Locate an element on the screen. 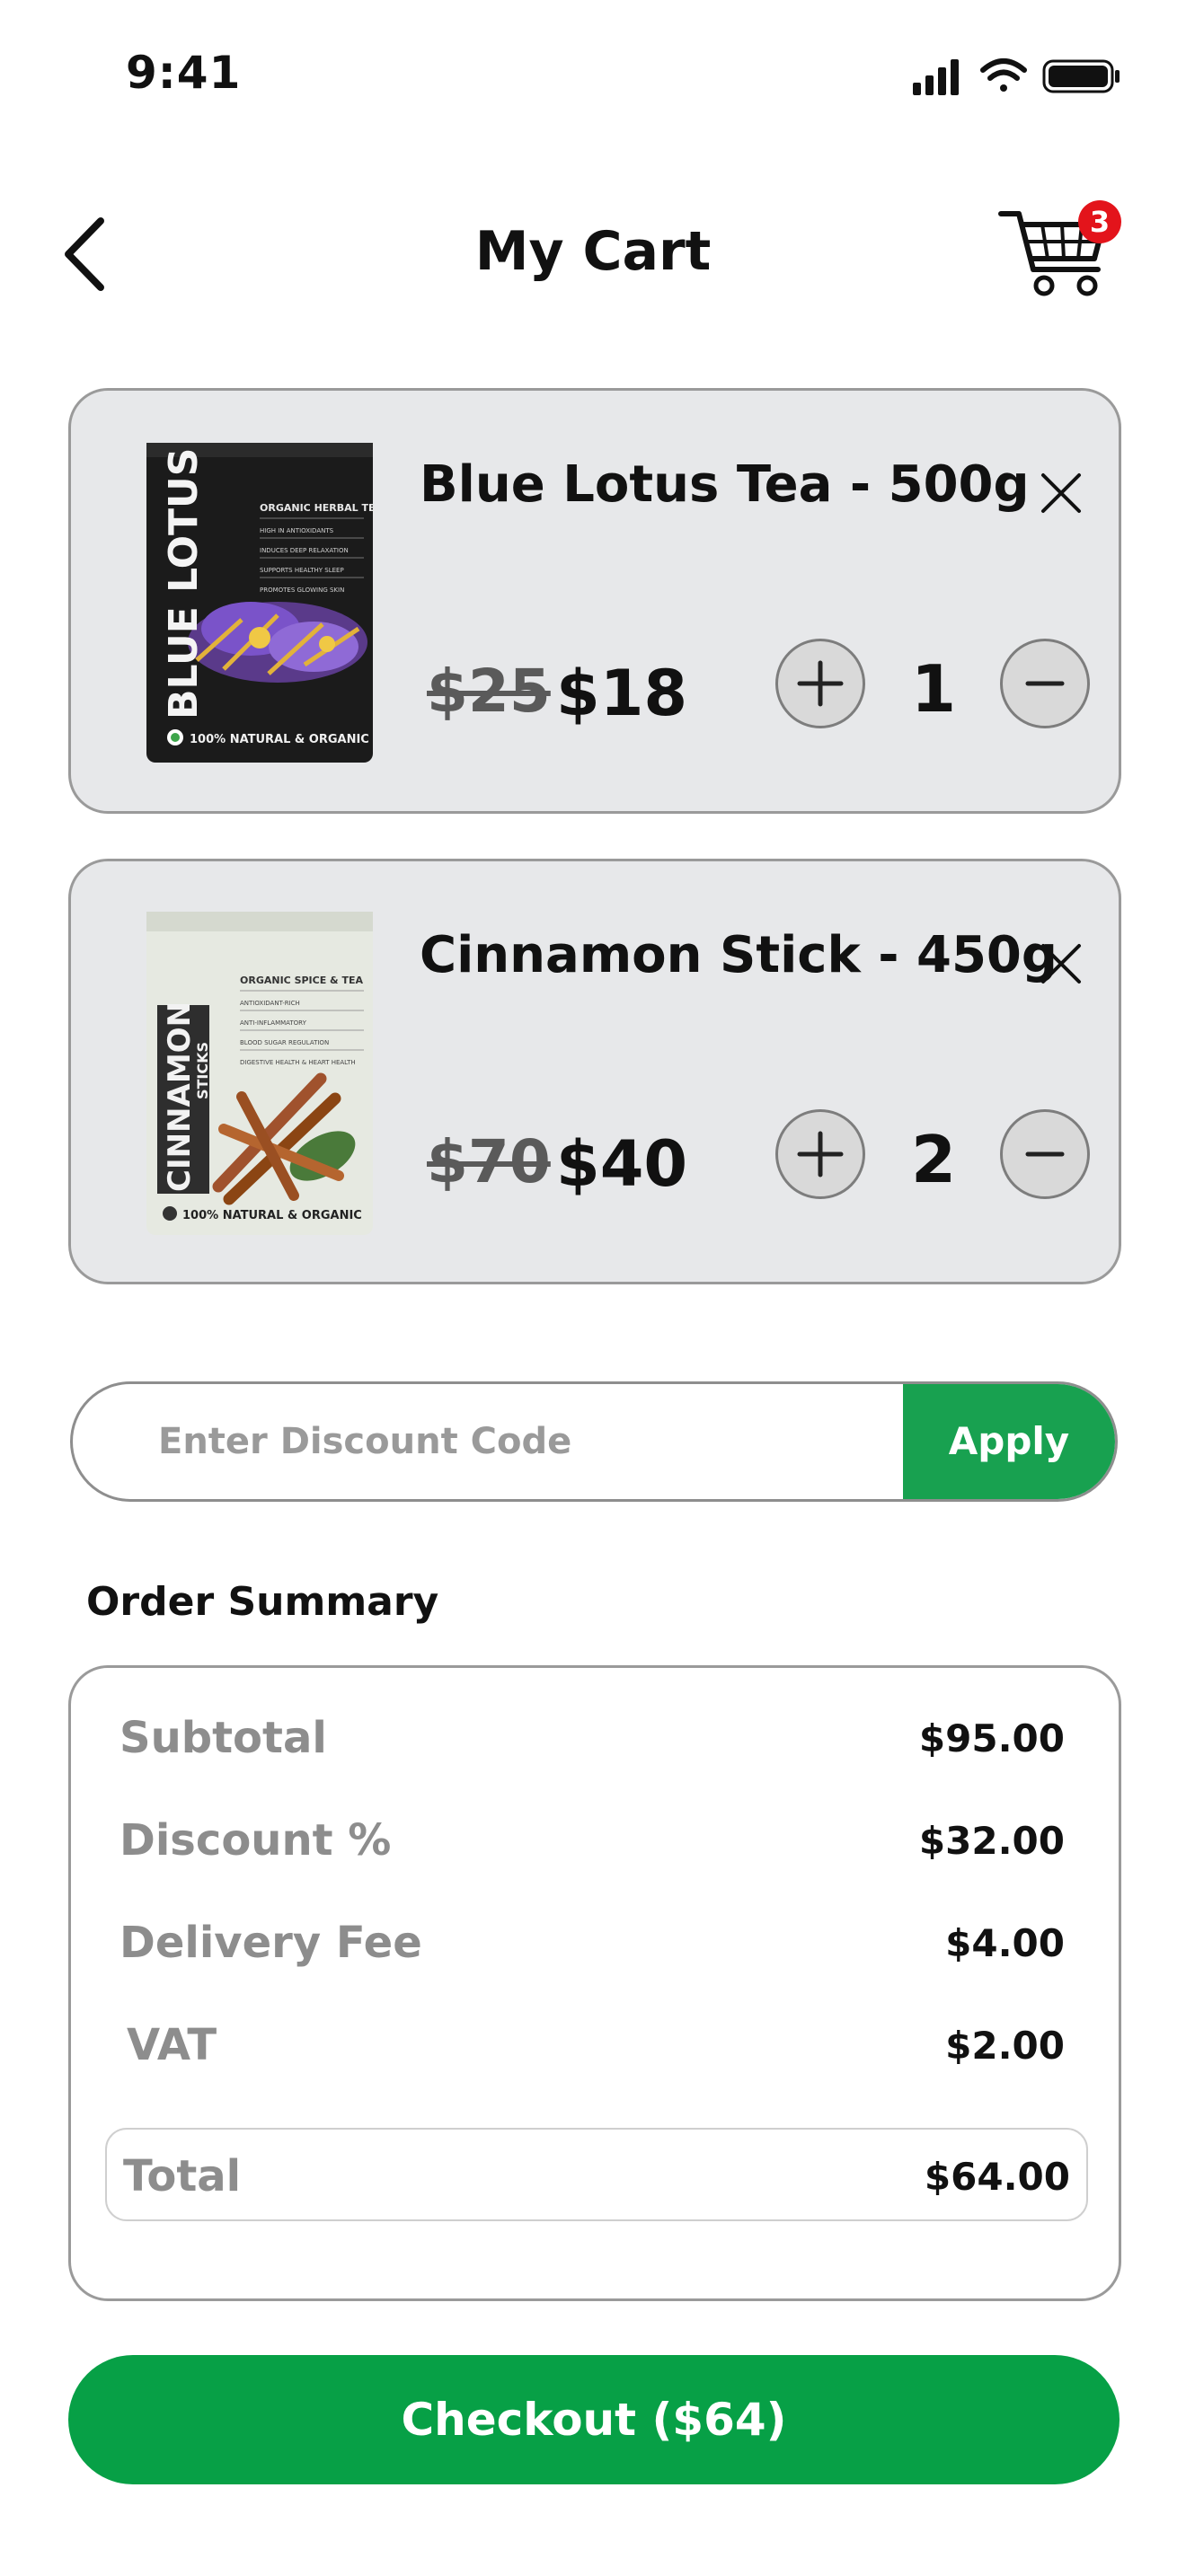  package-brand: BLUE LOTUS is located at coordinates (184, 583).